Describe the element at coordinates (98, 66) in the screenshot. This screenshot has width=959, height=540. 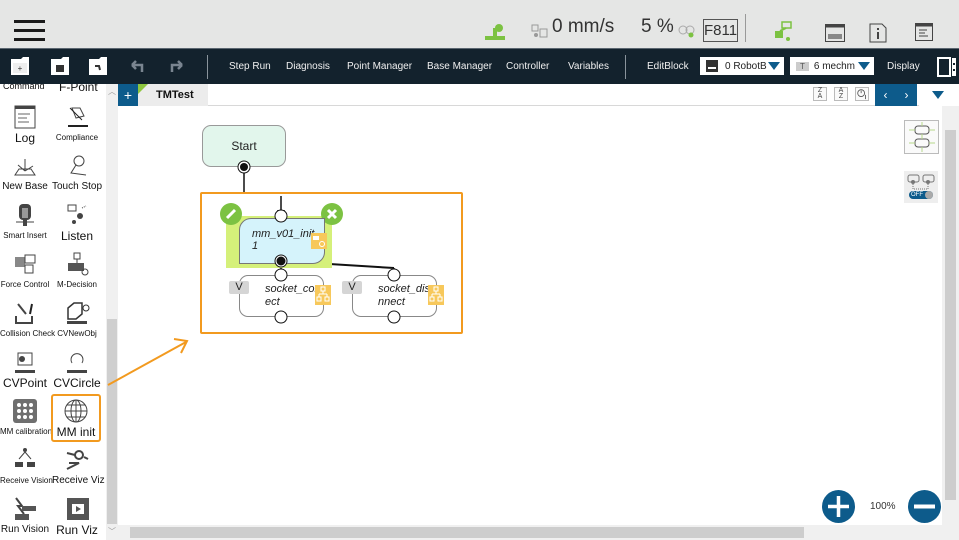
I see `open-project-icon` at that location.